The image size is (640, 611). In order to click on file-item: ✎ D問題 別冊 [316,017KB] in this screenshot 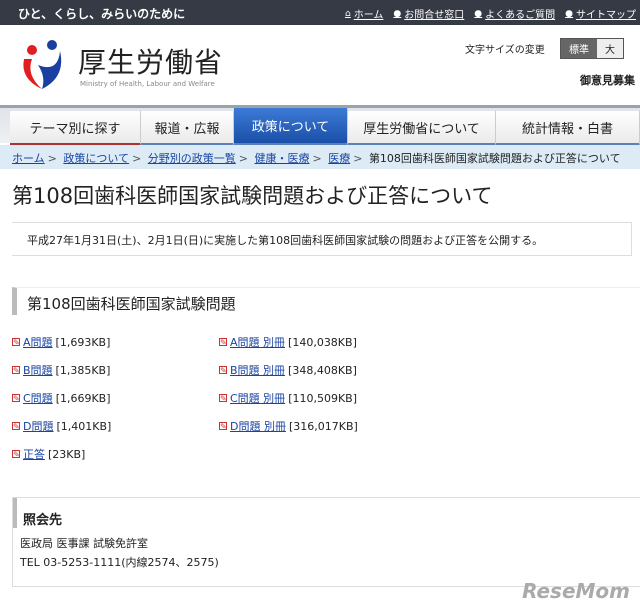, I will do `click(288, 426)`.